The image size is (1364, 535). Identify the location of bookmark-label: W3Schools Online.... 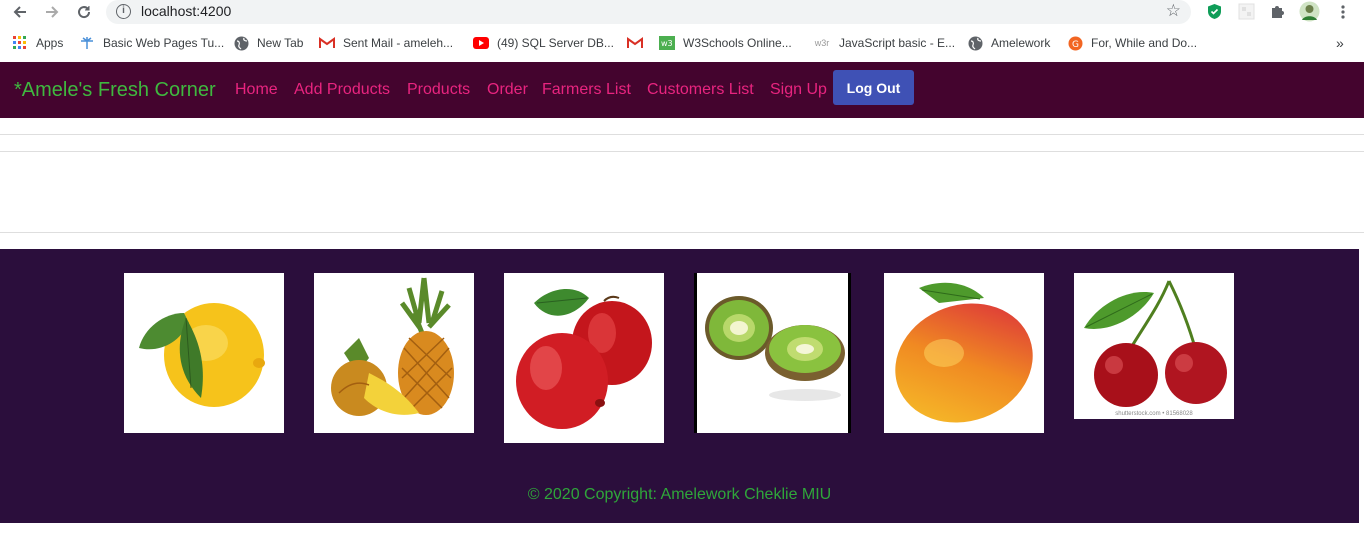
(737, 43).